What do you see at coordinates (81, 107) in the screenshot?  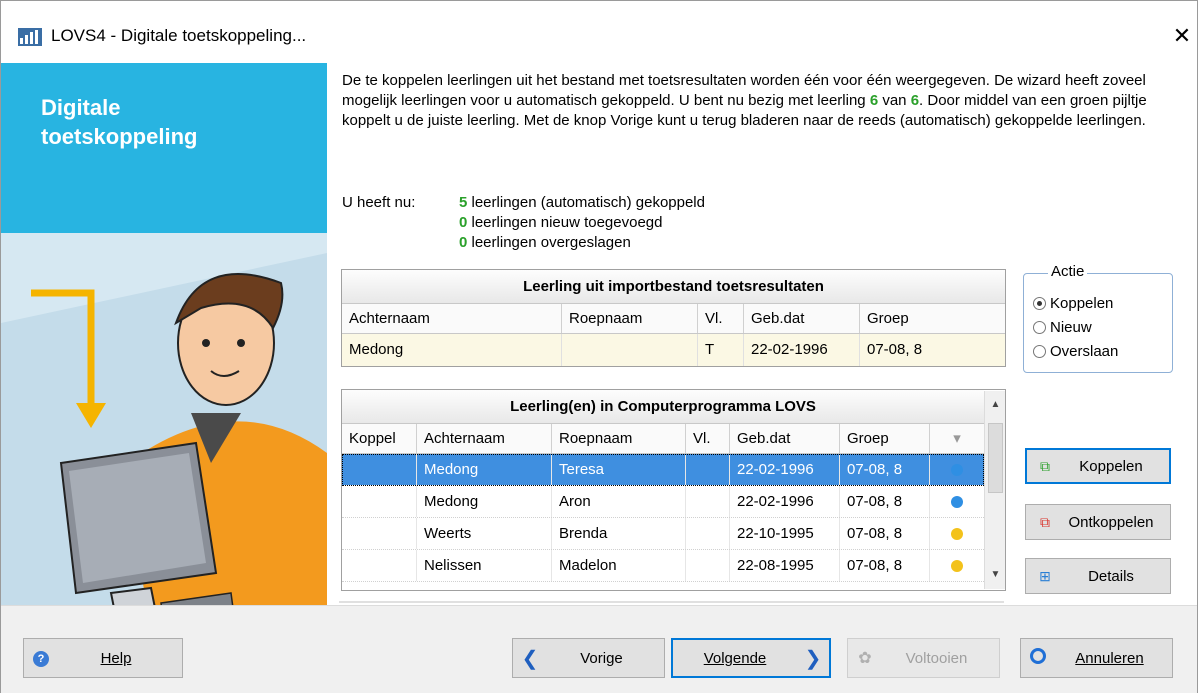 I see `sidebar-title-line1: Digitale` at bounding box center [81, 107].